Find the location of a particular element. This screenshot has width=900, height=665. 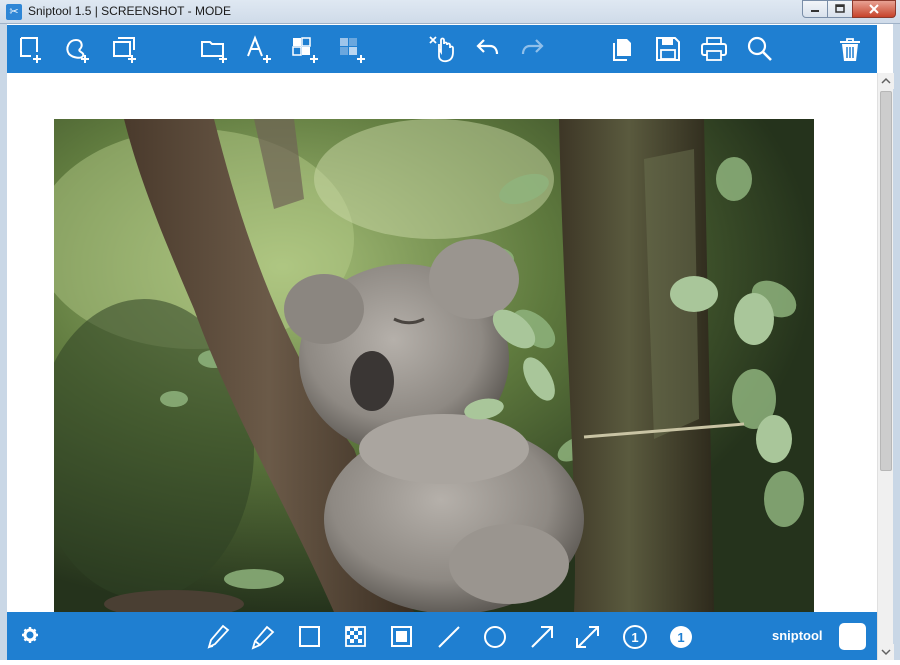

double-arrow-icon is located at coordinates (588, 637).